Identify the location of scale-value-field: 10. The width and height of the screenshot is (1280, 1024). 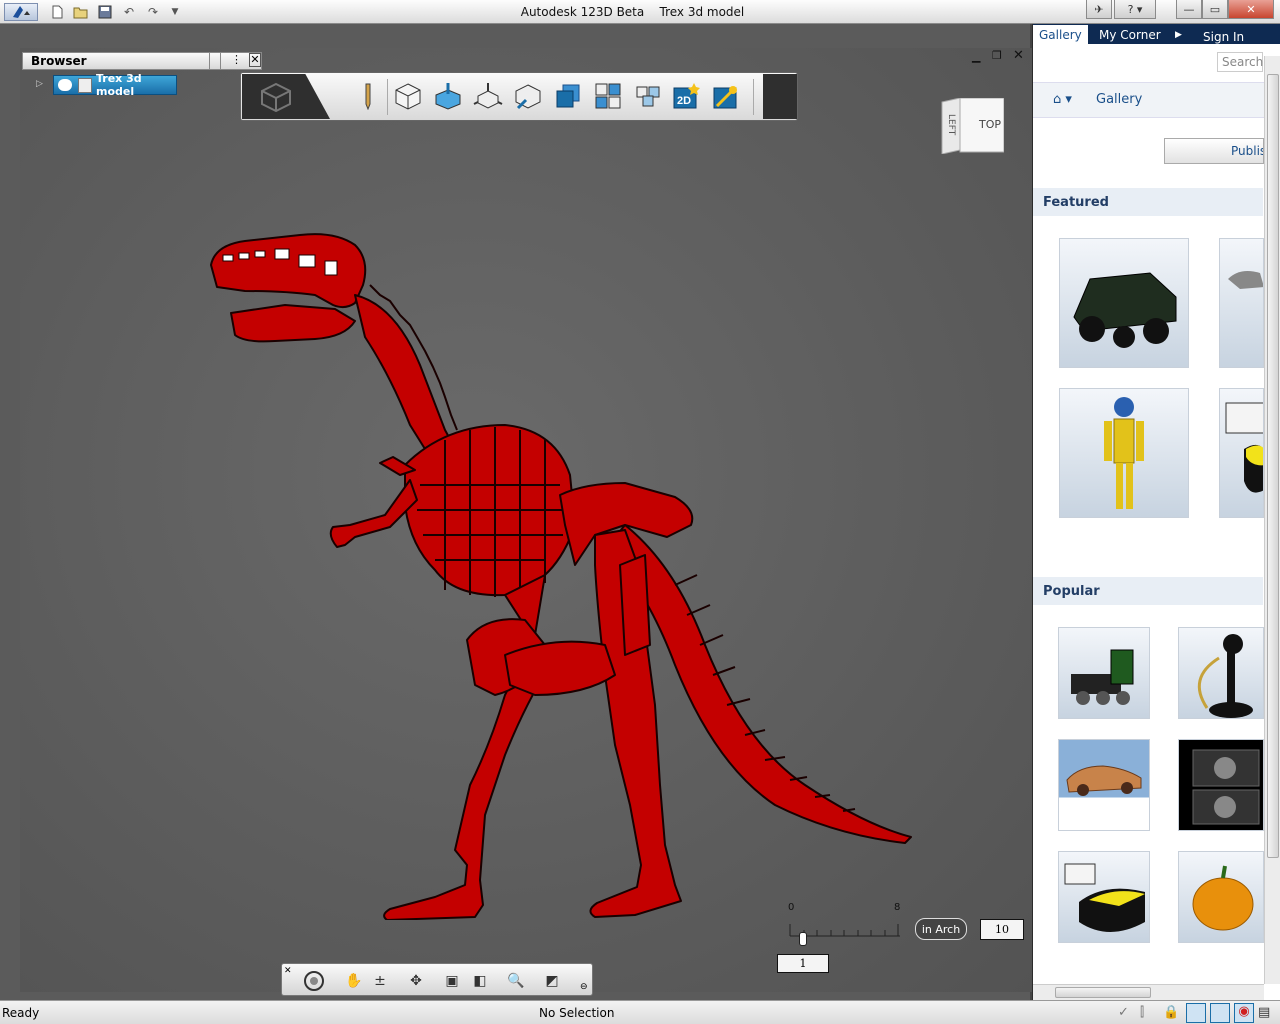
(1002, 929).